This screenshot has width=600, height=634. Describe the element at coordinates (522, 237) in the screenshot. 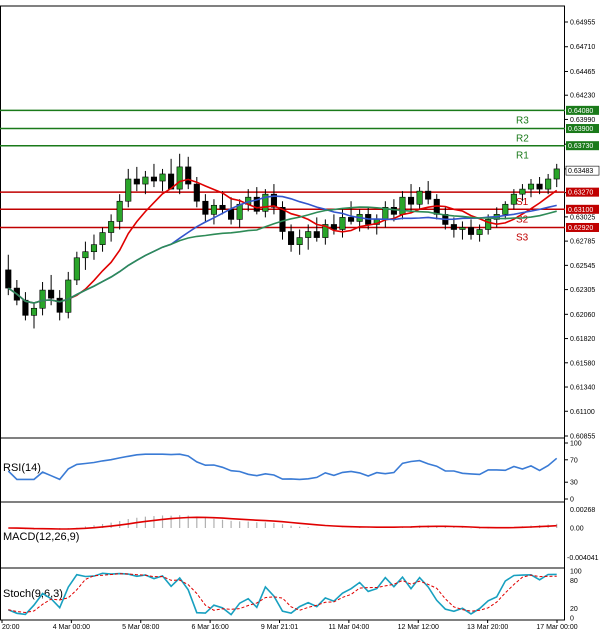

I see `level-label-s3: S3` at that location.